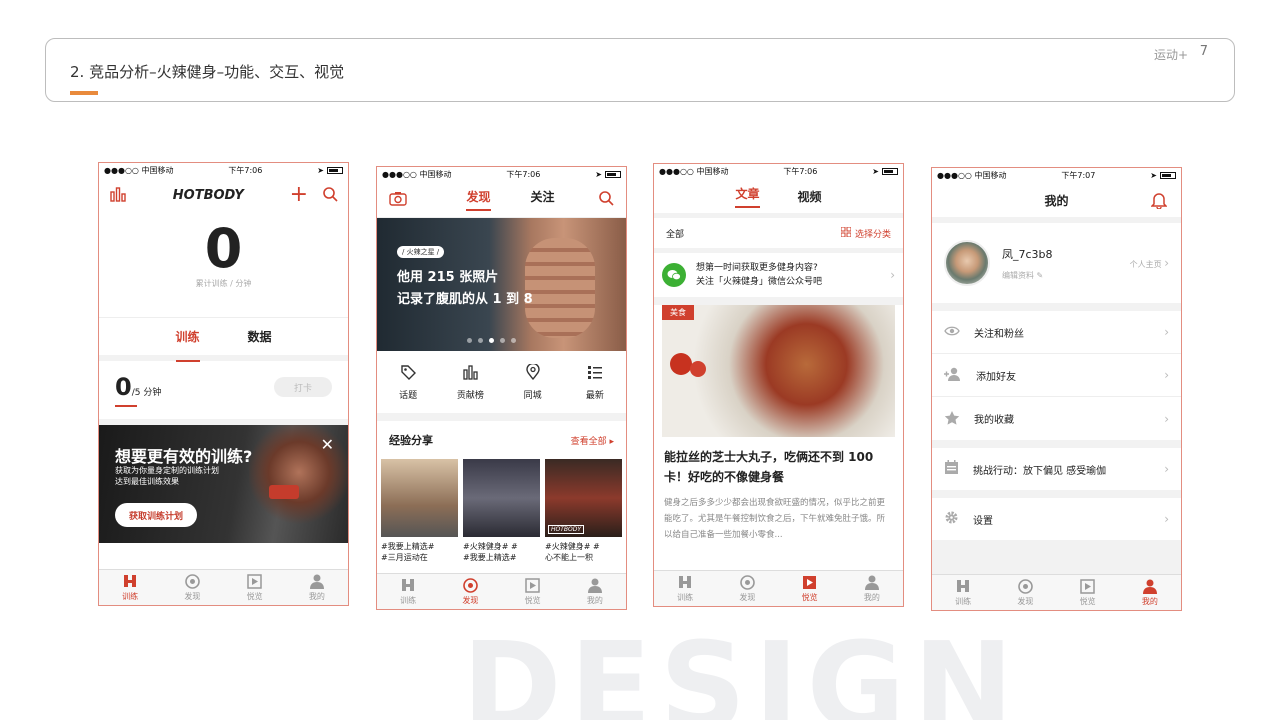 The image size is (1280, 720). I want to click on nav-bar: 文章 视频, so click(778, 196).